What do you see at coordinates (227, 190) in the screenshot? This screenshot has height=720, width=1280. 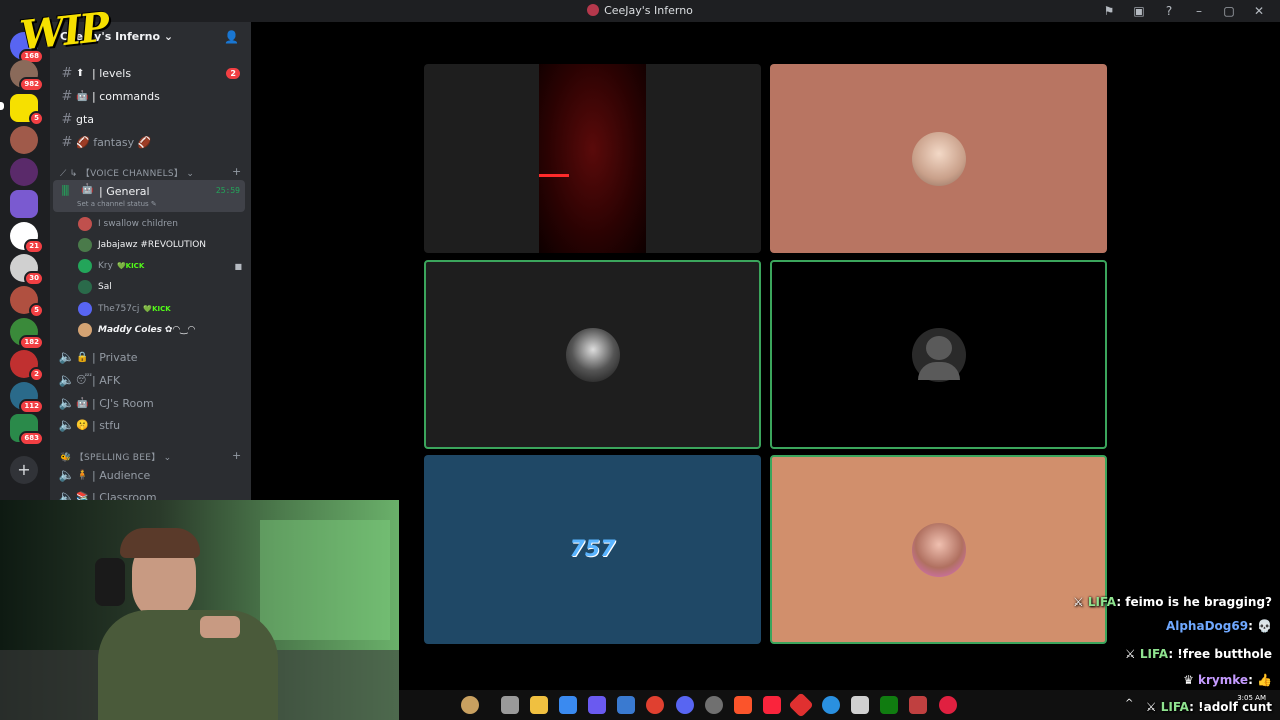 I see `voice-timer: 25:59` at bounding box center [227, 190].